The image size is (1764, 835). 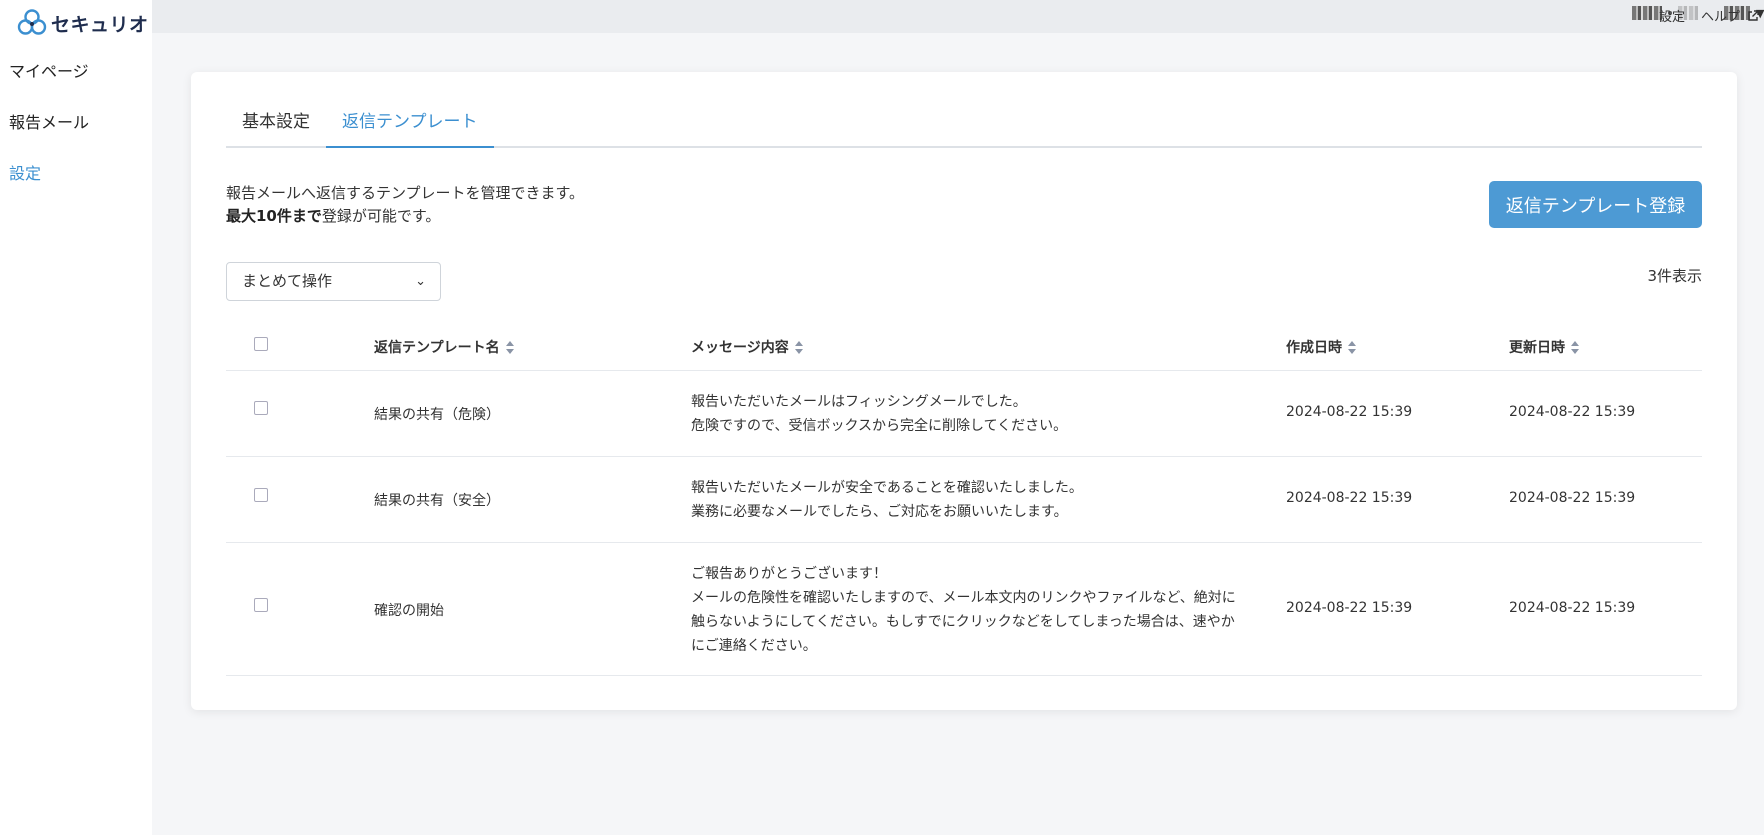 I want to click on result-count: 3件表示, so click(x=1674, y=276).